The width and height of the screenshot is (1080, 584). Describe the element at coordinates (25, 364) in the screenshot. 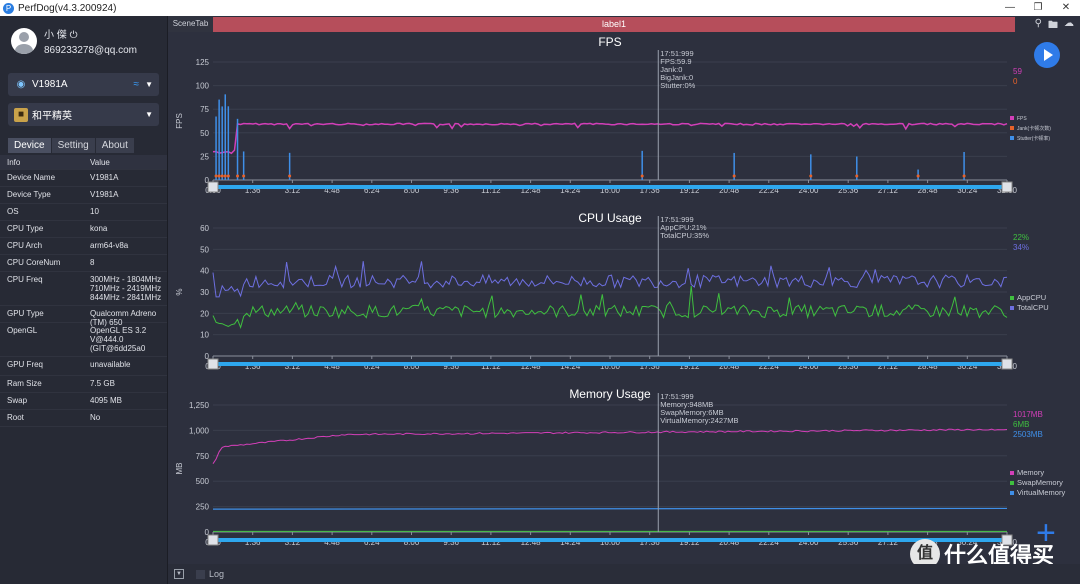

I see `info-key: GPU Freq` at that location.